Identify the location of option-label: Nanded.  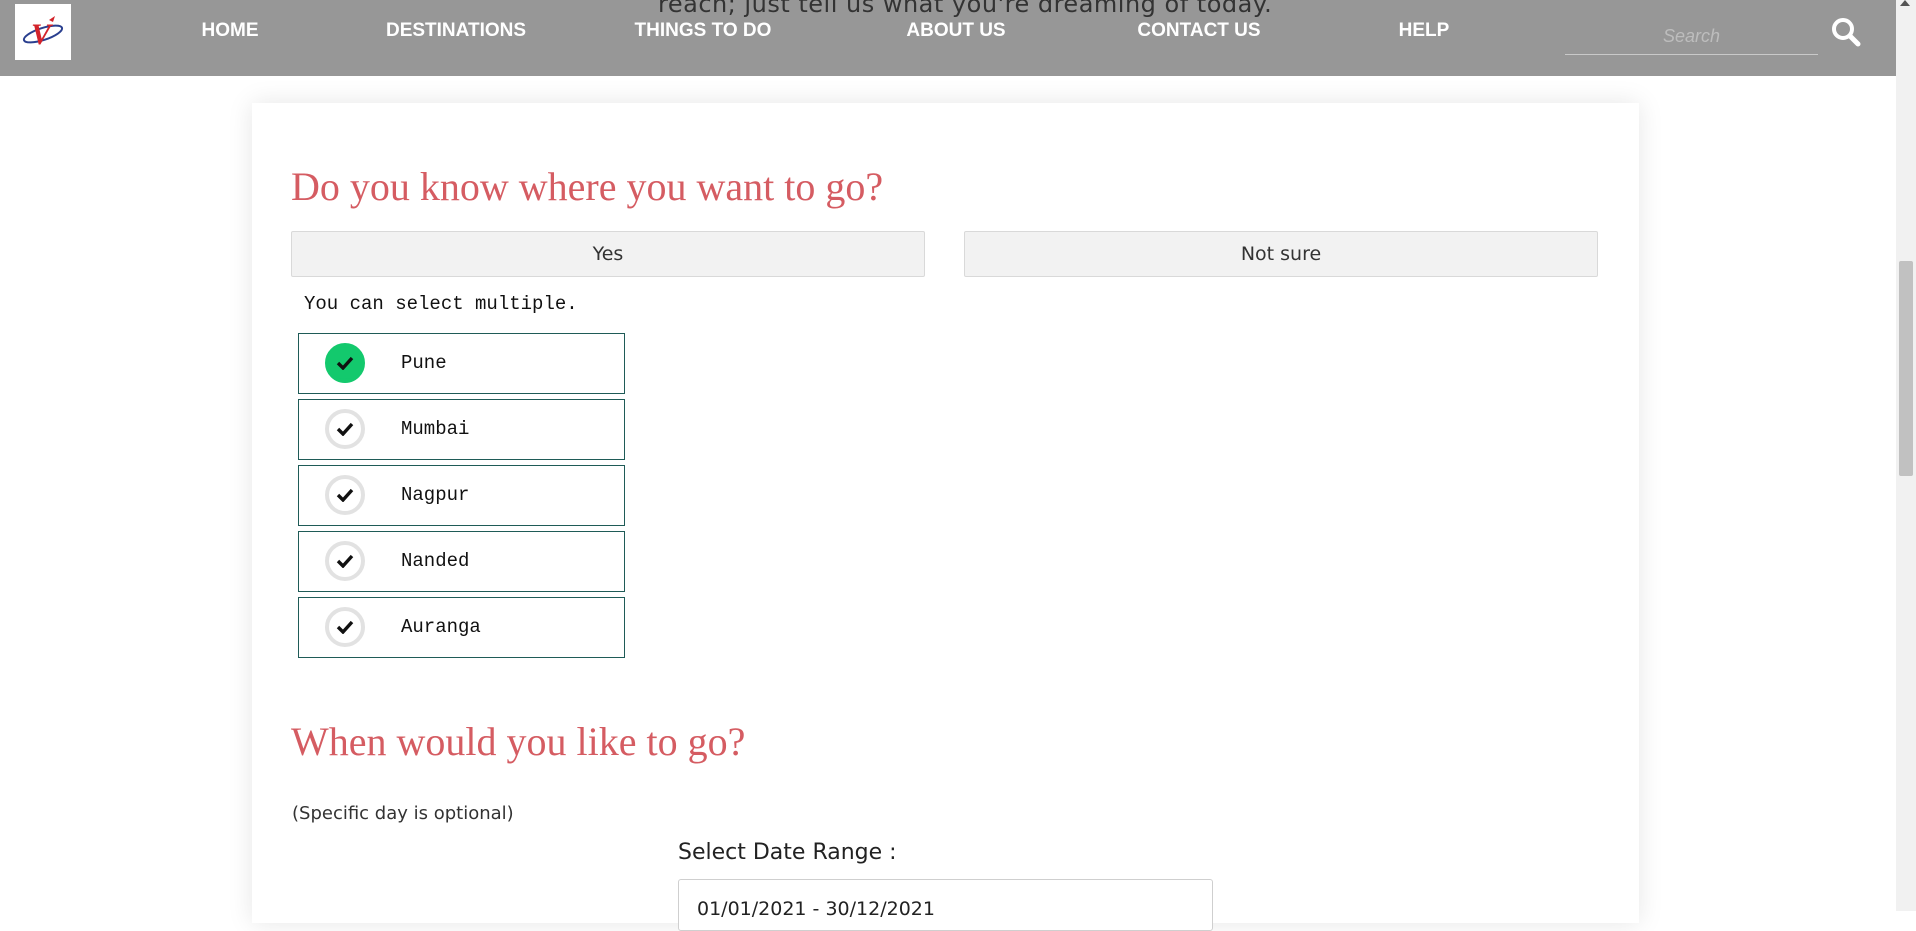
(435, 561).